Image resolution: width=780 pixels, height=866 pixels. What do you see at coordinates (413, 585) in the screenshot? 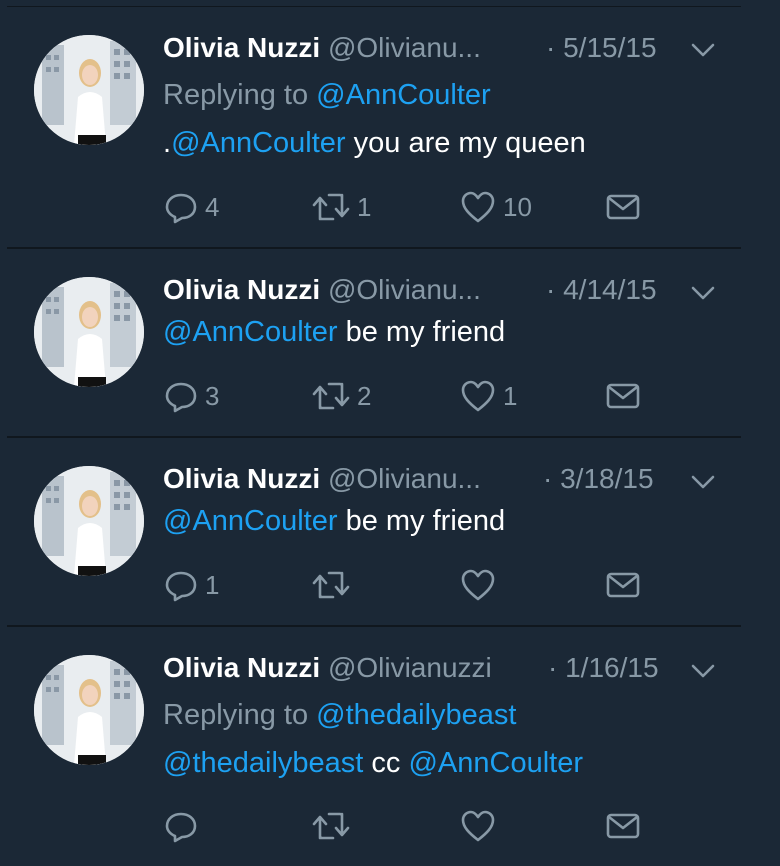
I see `tweet-actions: 1` at bounding box center [413, 585].